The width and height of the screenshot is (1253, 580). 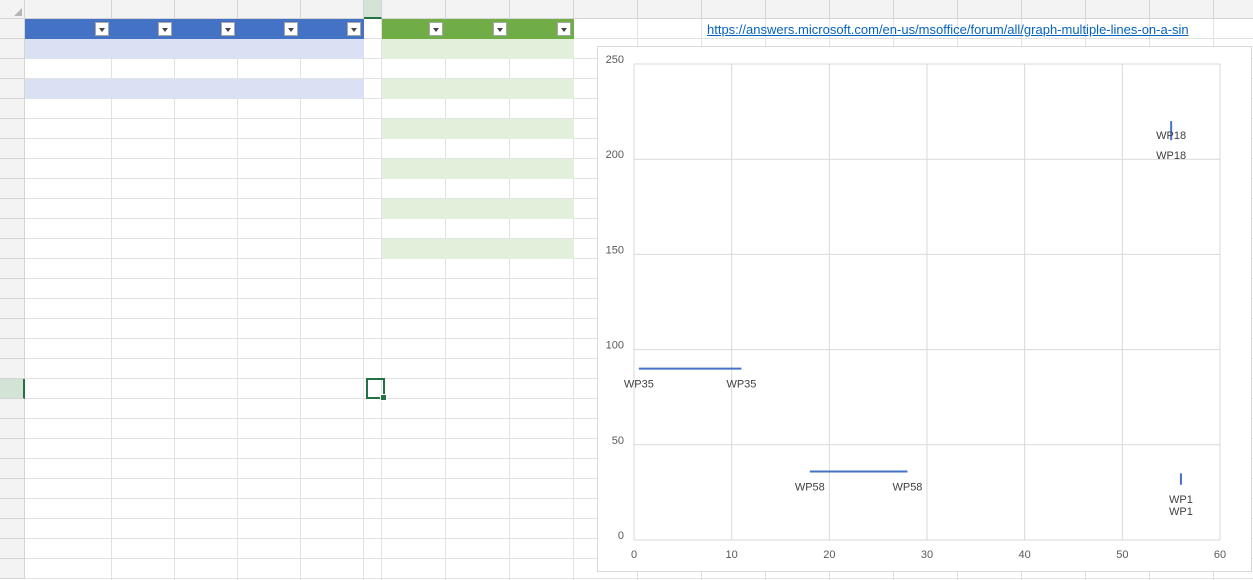 What do you see at coordinates (143, 9) in the screenshot?
I see `column-header-b` at bounding box center [143, 9].